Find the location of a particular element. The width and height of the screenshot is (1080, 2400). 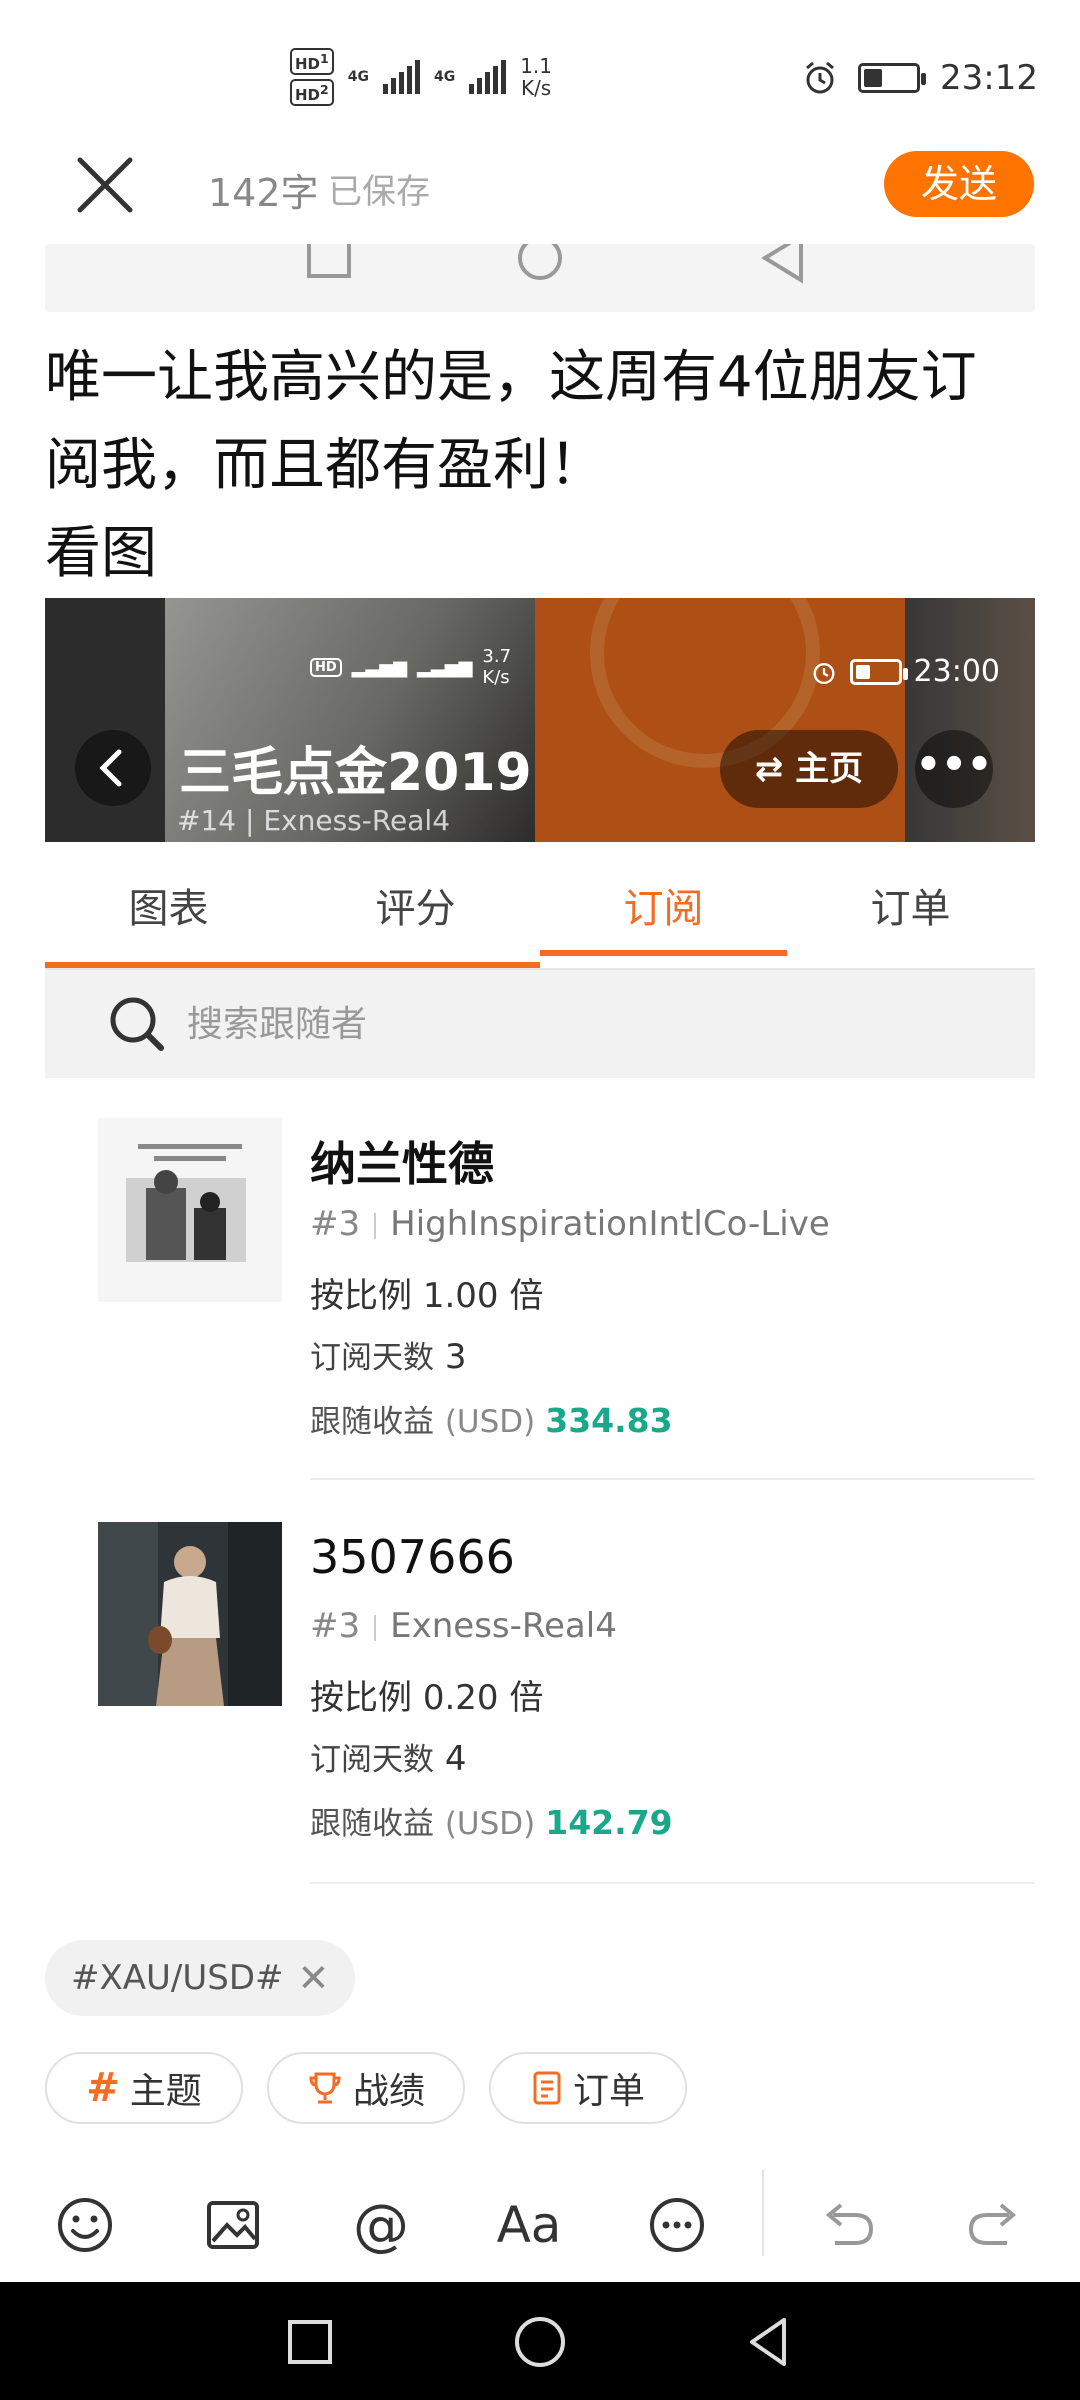

emoji-icon is located at coordinates (85, 2225).